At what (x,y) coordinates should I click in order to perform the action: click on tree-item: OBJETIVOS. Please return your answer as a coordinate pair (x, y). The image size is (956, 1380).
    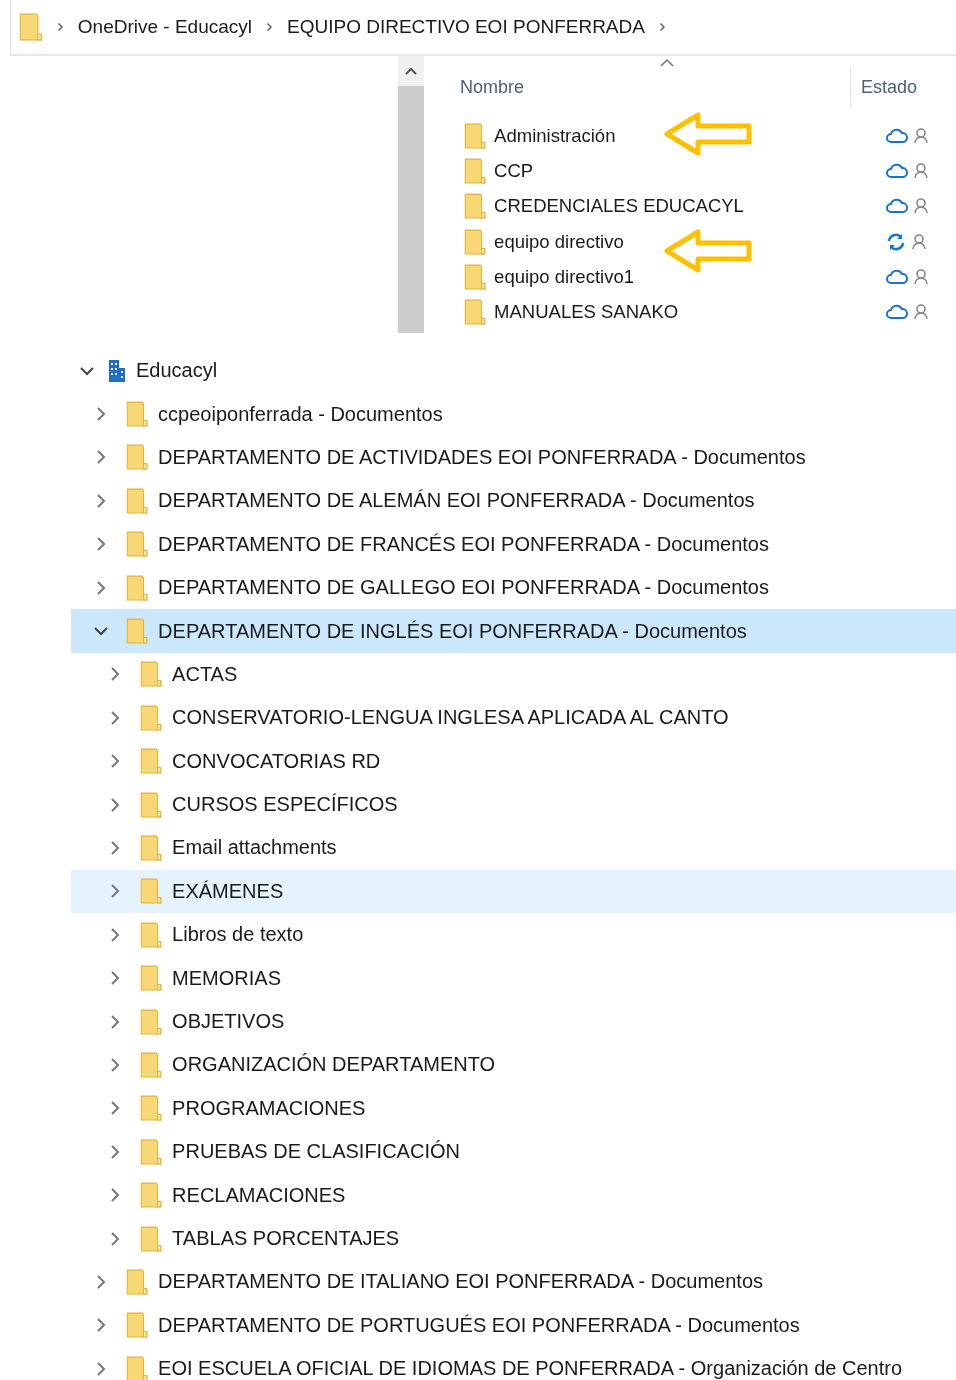
    Looking at the image, I should click on (513, 1021).